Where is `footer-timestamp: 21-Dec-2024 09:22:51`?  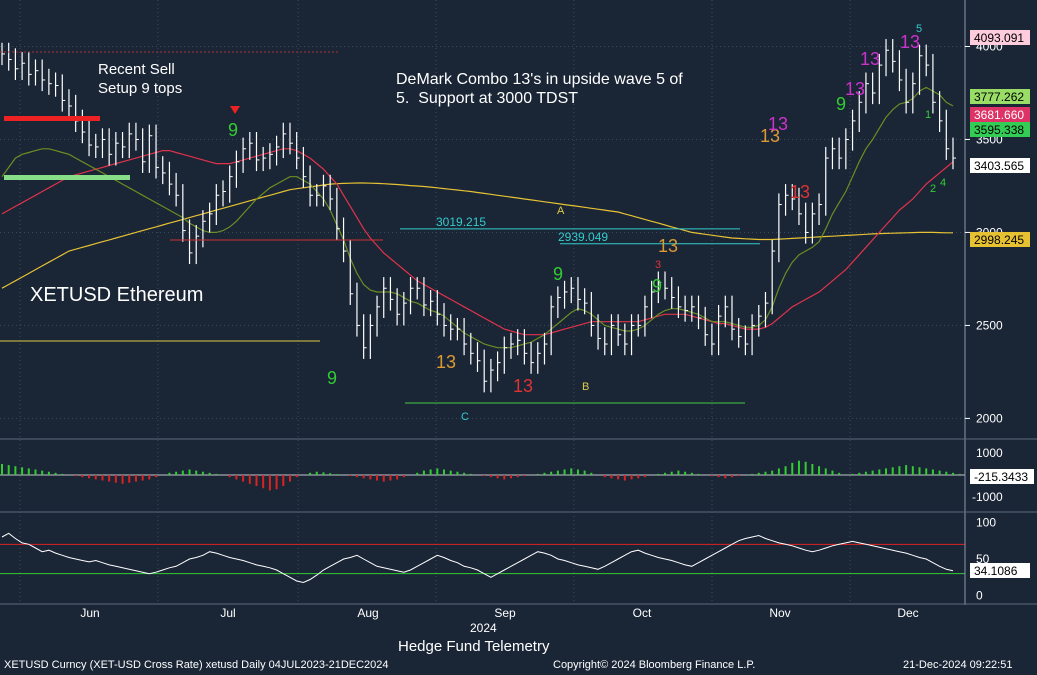
footer-timestamp: 21-Dec-2024 09:22:51 is located at coordinates (958, 665).